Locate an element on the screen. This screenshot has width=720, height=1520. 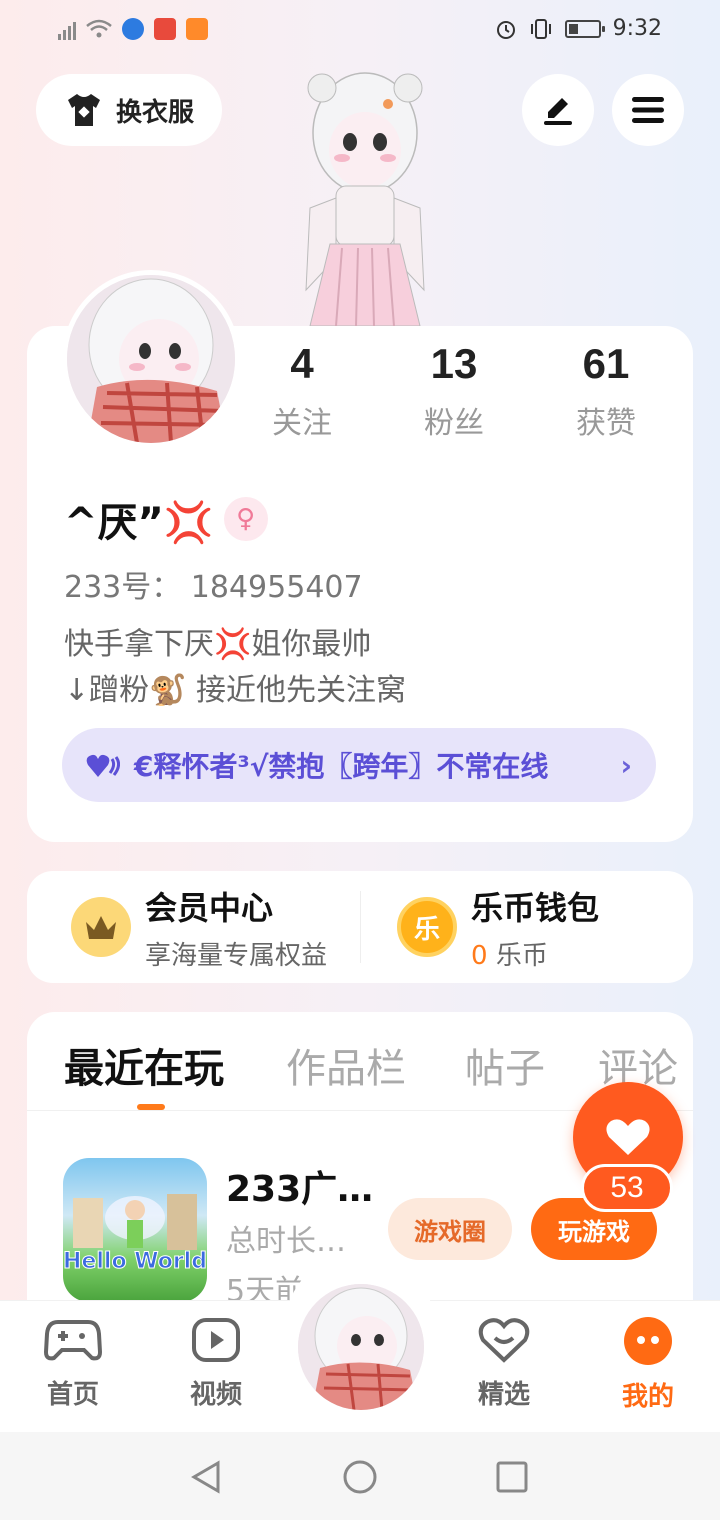
game-circle-button: 游戏圈 is located at coordinates (450, 1229).